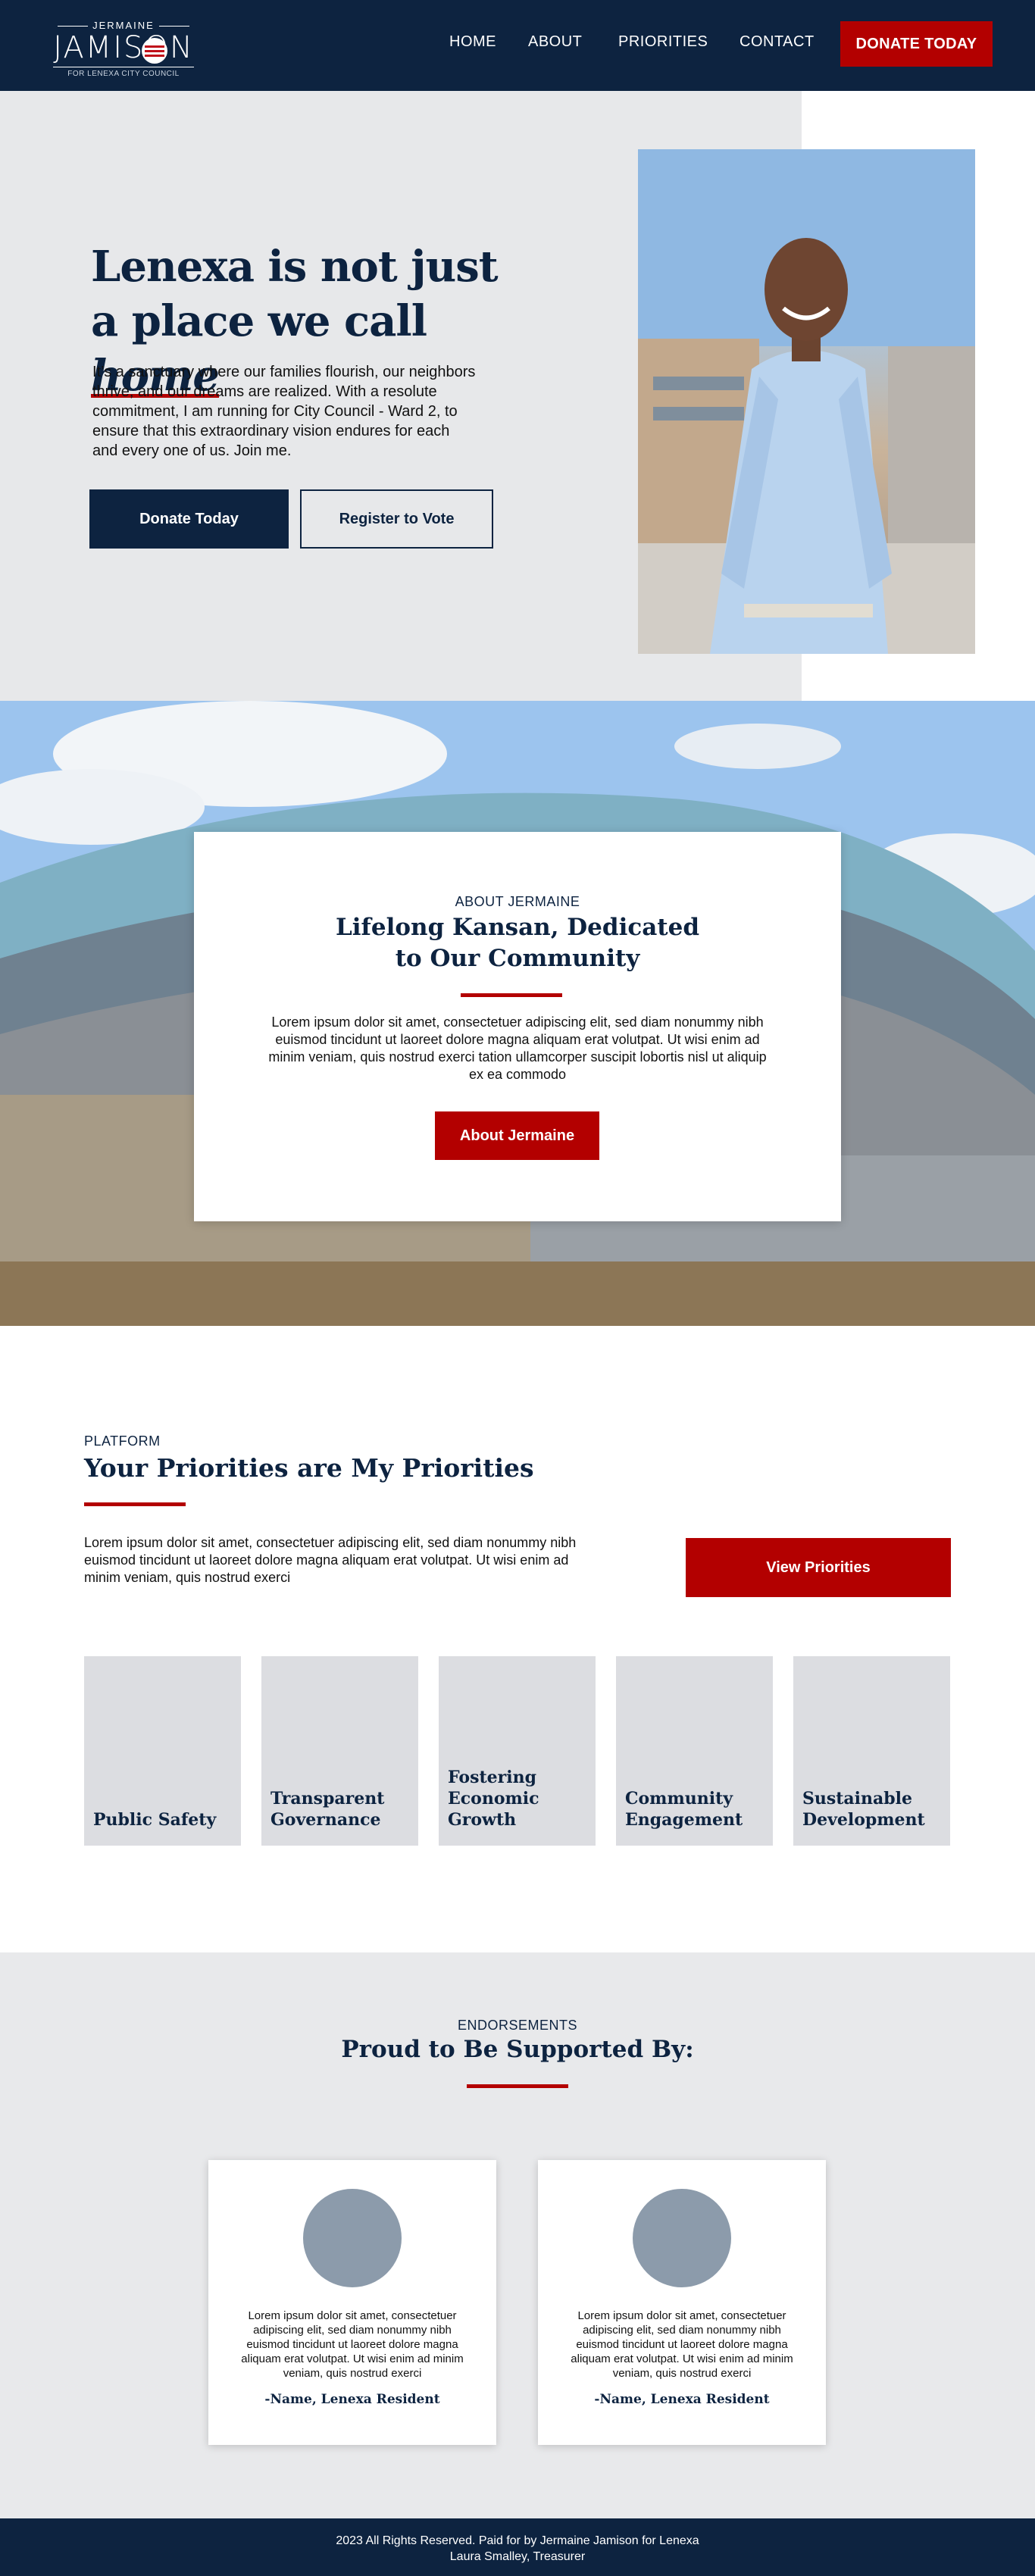 This screenshot has height=2576, width=1035. Describe the element at coordinates (123, 74) in the screenshot. I see `logo-tagline: FOR LENEXA CITY COUNCIL` at that location.